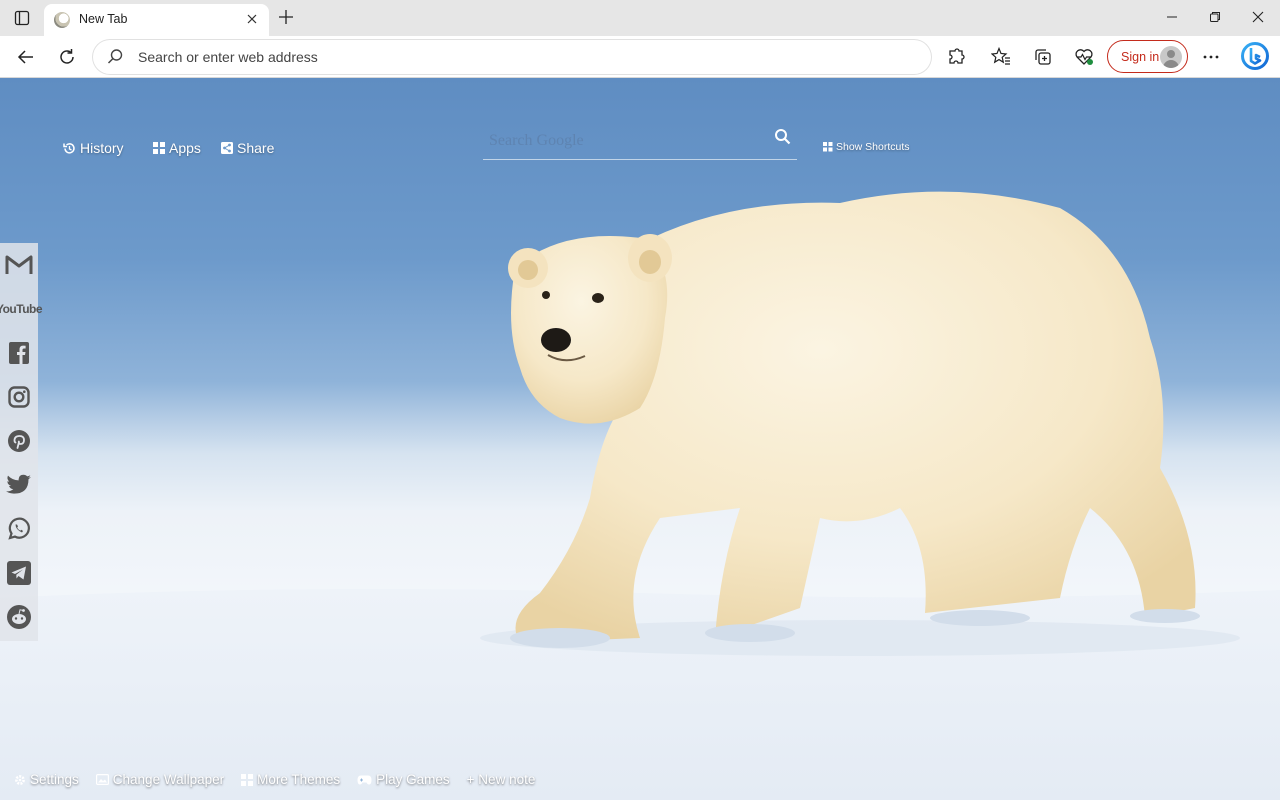 The width and height of the screenshot is (1280, 800). I want to click on sign-in-button: Sign in, so click(1147, 56).